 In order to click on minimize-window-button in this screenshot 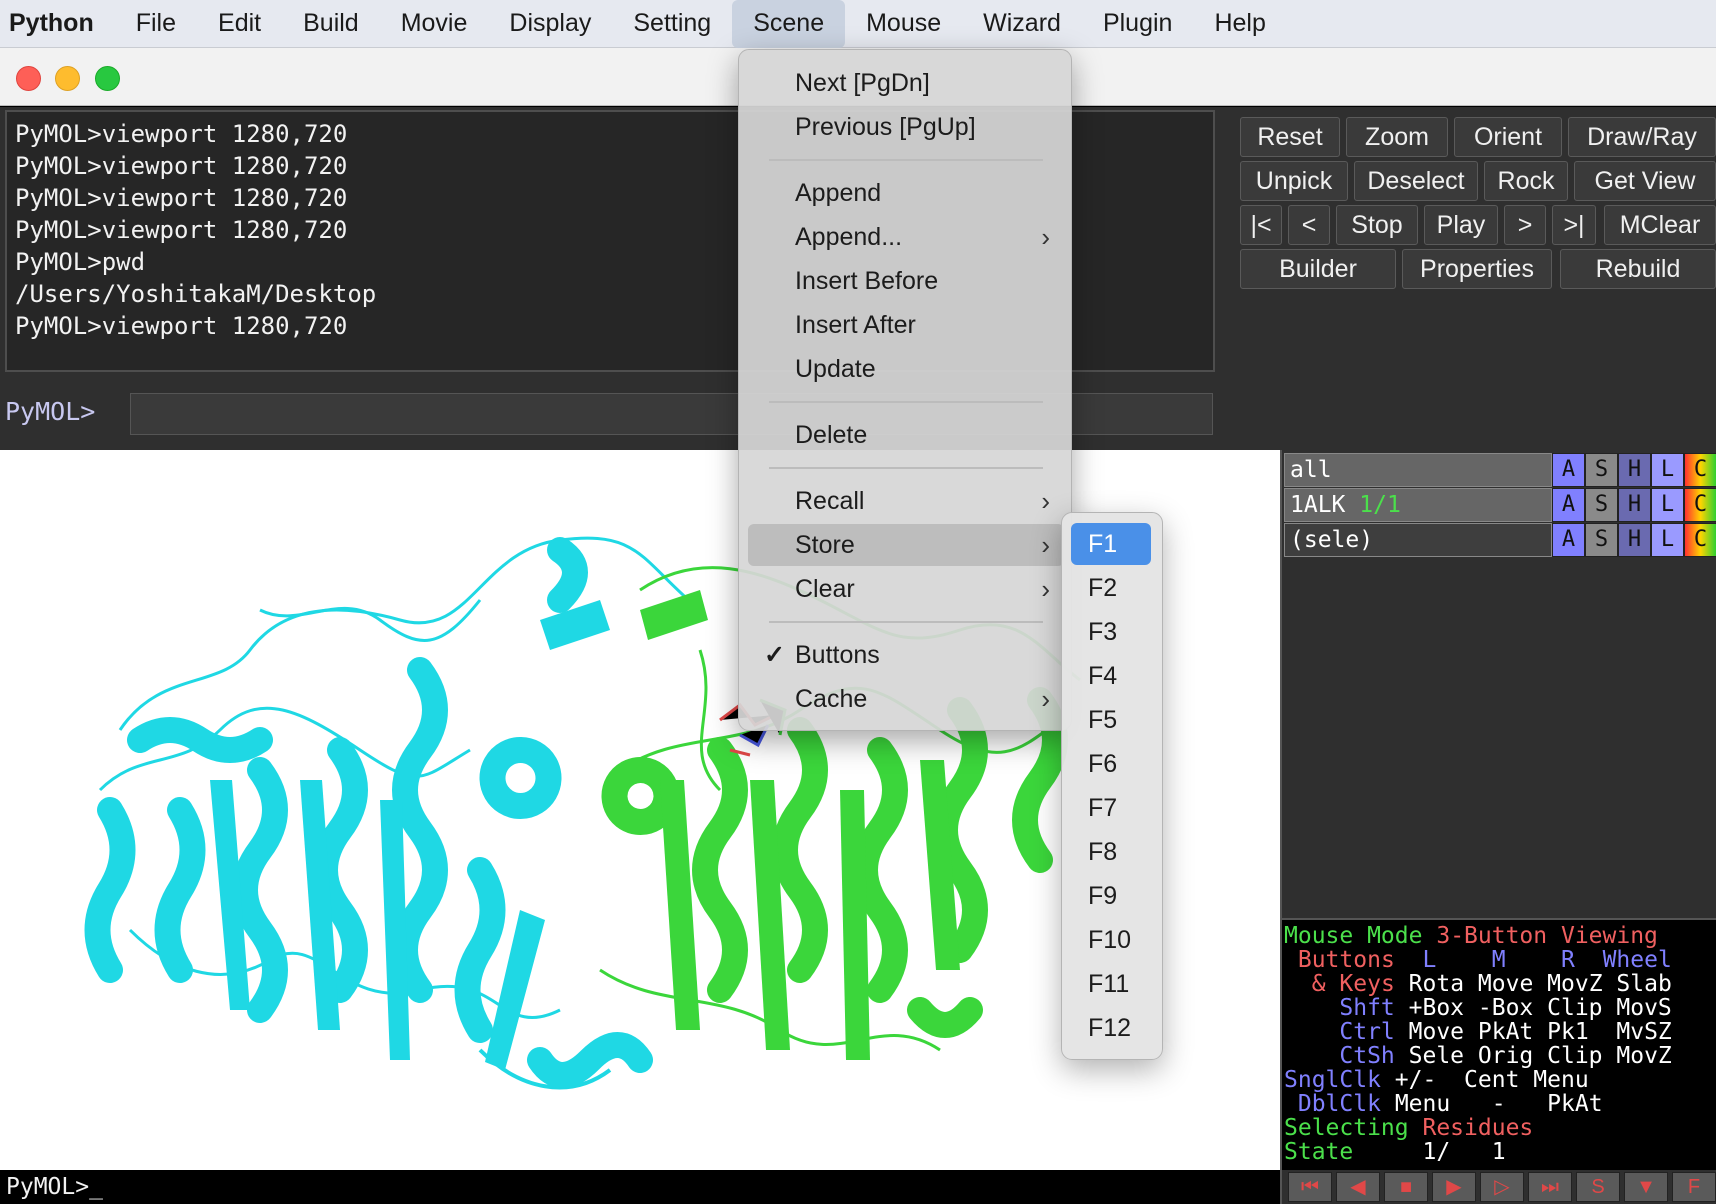, I will do `click(67, 78)`.